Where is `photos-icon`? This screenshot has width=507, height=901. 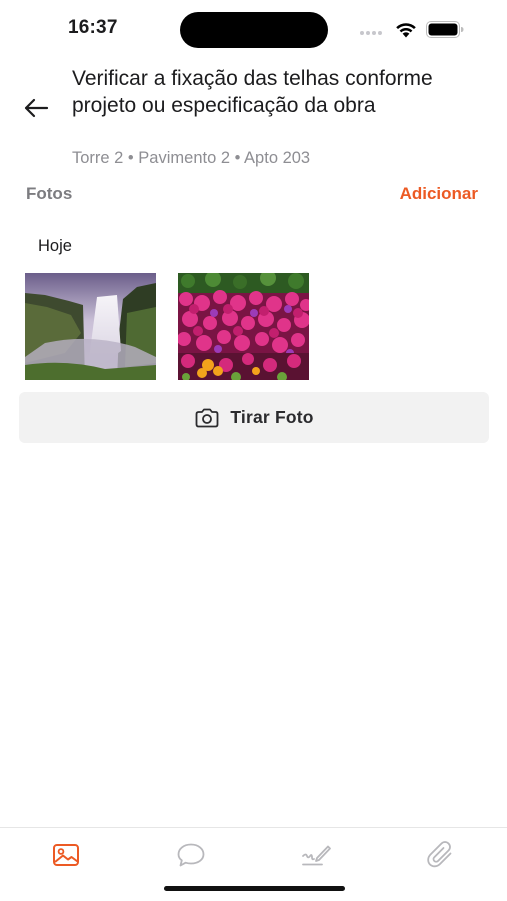
photos-icon is located at coordinates (66, 855).